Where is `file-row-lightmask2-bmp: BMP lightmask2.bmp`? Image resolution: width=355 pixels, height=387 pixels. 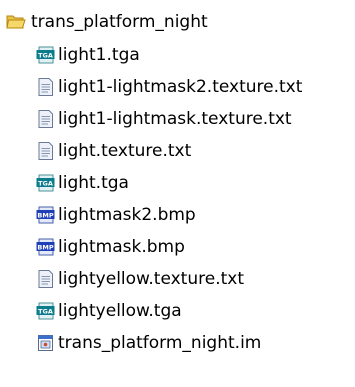
file-row-lightmask2-bmp: BMP lightmask2.bmp is located at coordinates (116, 215).